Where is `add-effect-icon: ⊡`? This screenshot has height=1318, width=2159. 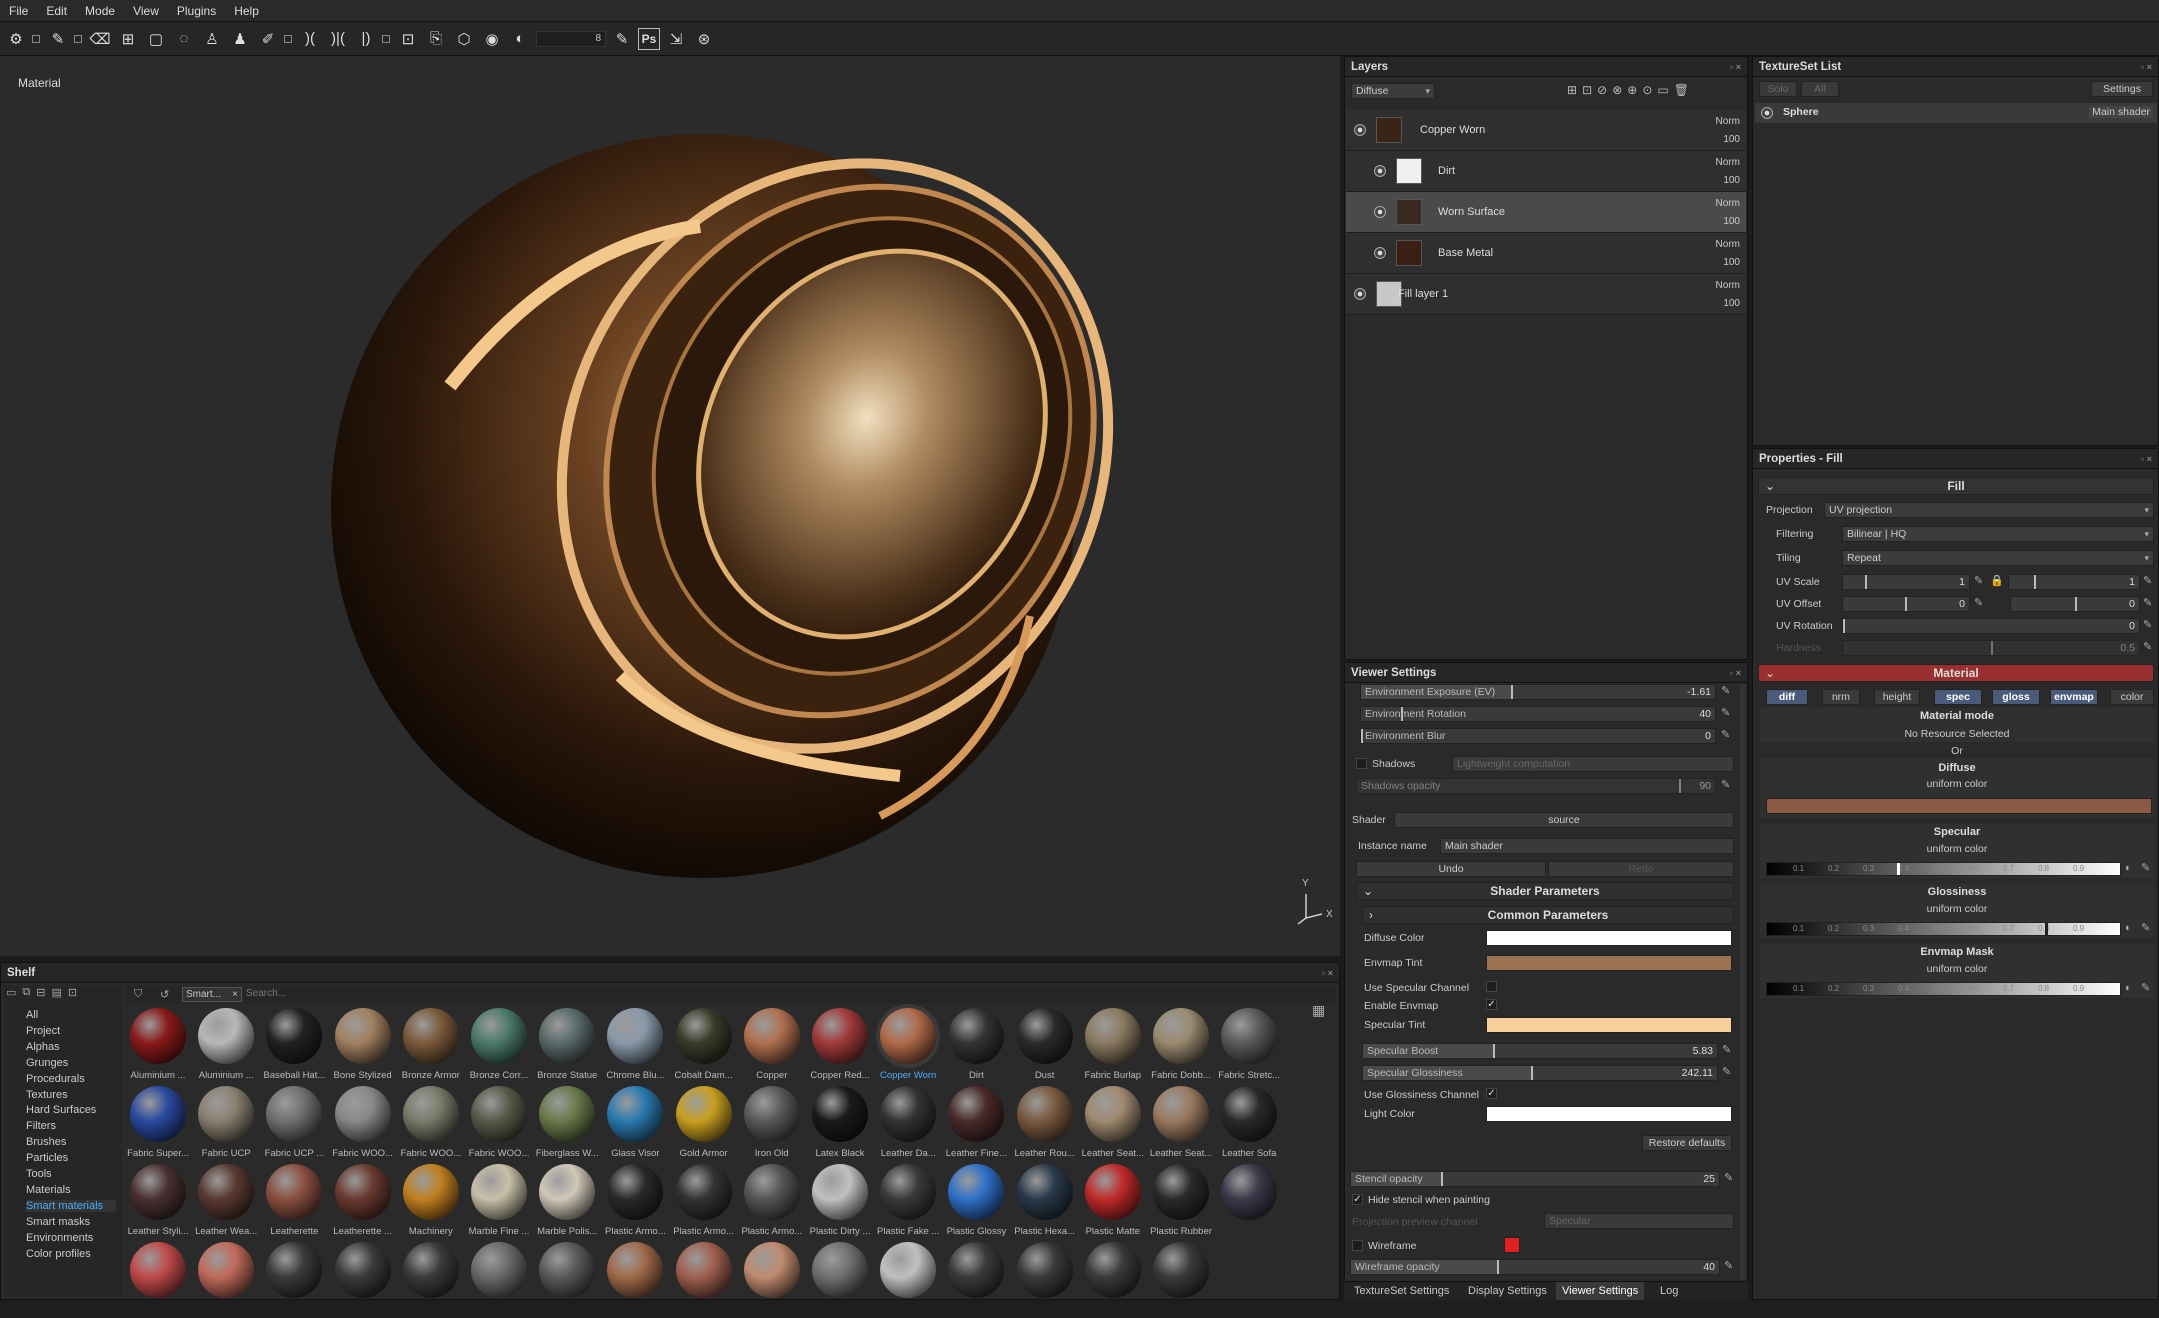
add-effect-icon: ⊡ is located at coordinates (1587, 91).